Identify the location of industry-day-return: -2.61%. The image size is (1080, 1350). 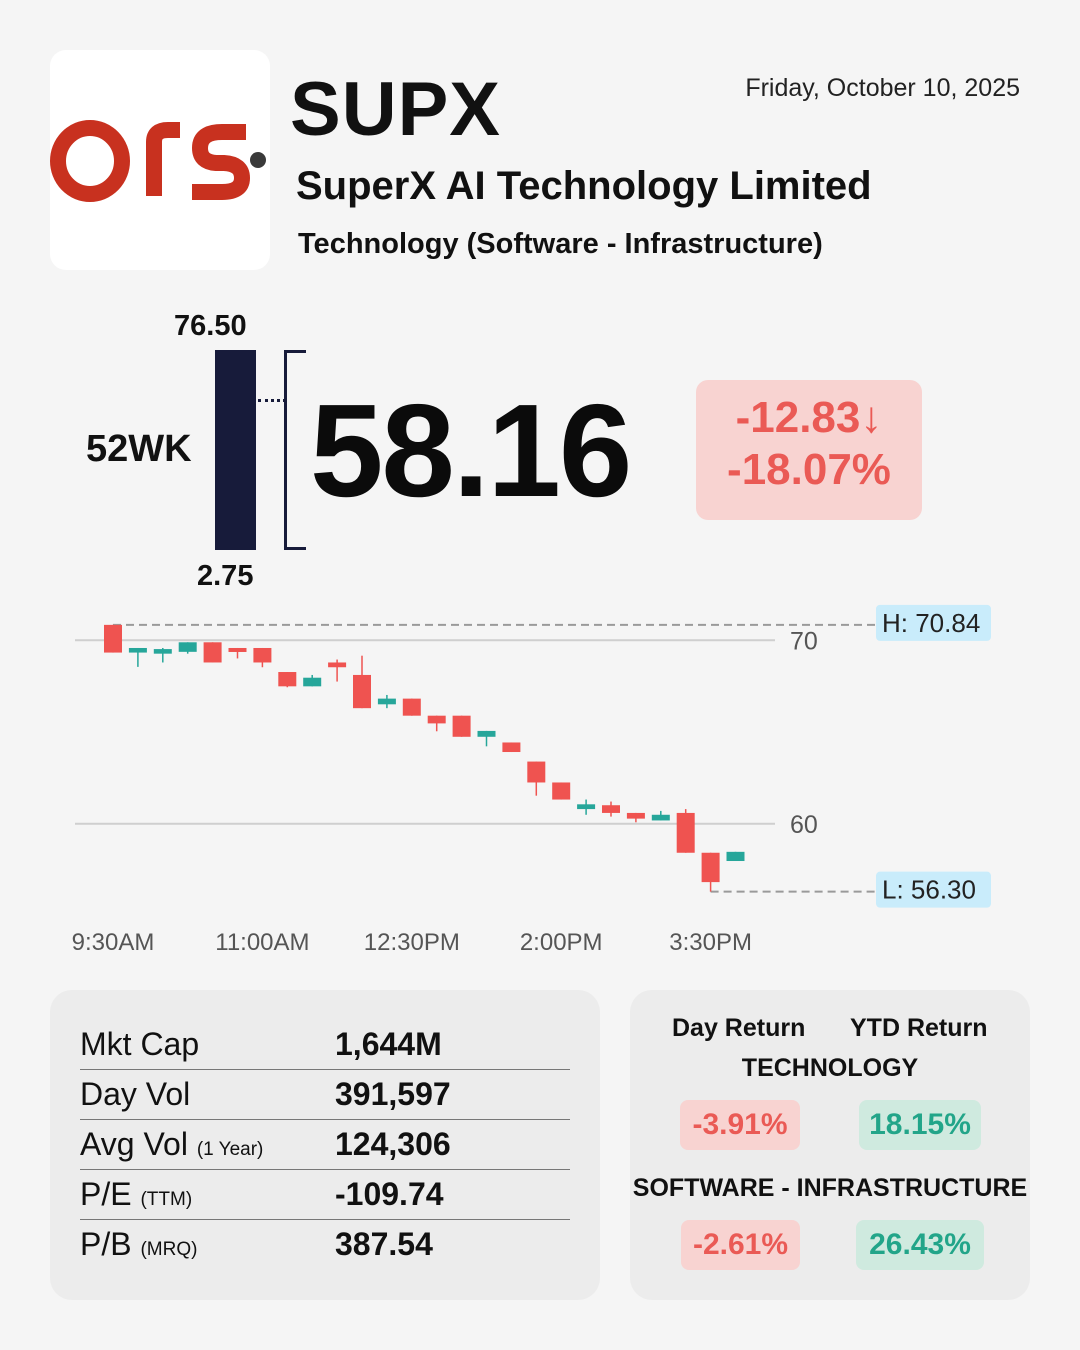
(740, 1245).